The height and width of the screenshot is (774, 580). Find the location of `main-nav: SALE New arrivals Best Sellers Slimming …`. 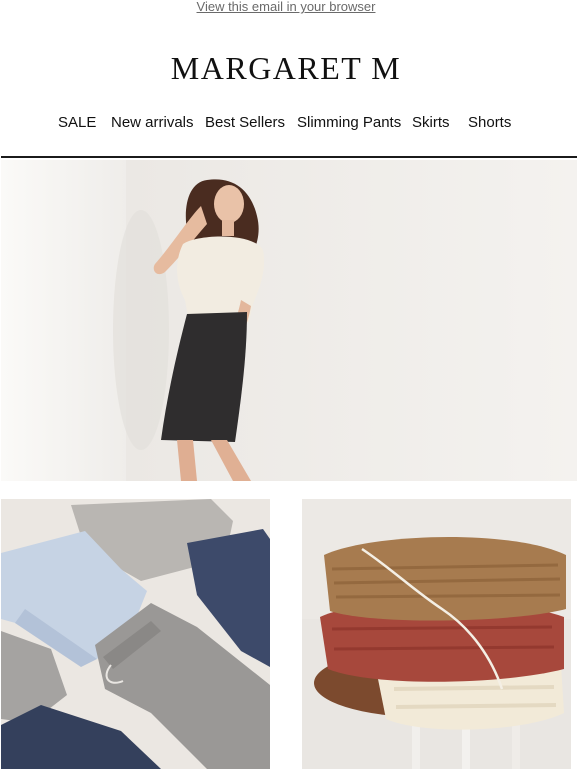

main-nav: SALE New arrivals Best Sellers Slimming … is located at coordinates (290, 124).